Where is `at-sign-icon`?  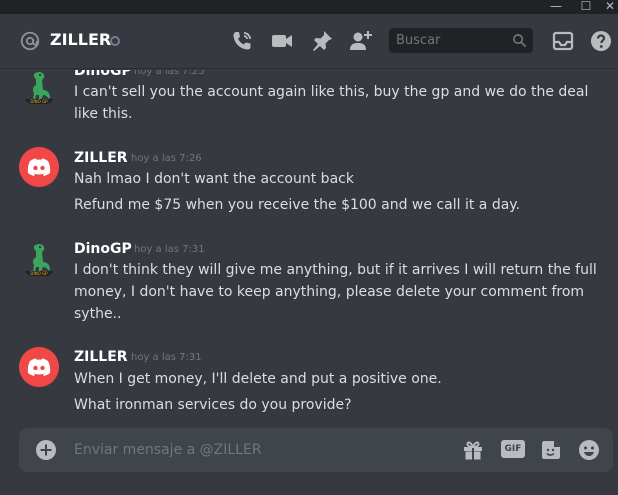 at-sign-icon is located at coordinates (30, 41).